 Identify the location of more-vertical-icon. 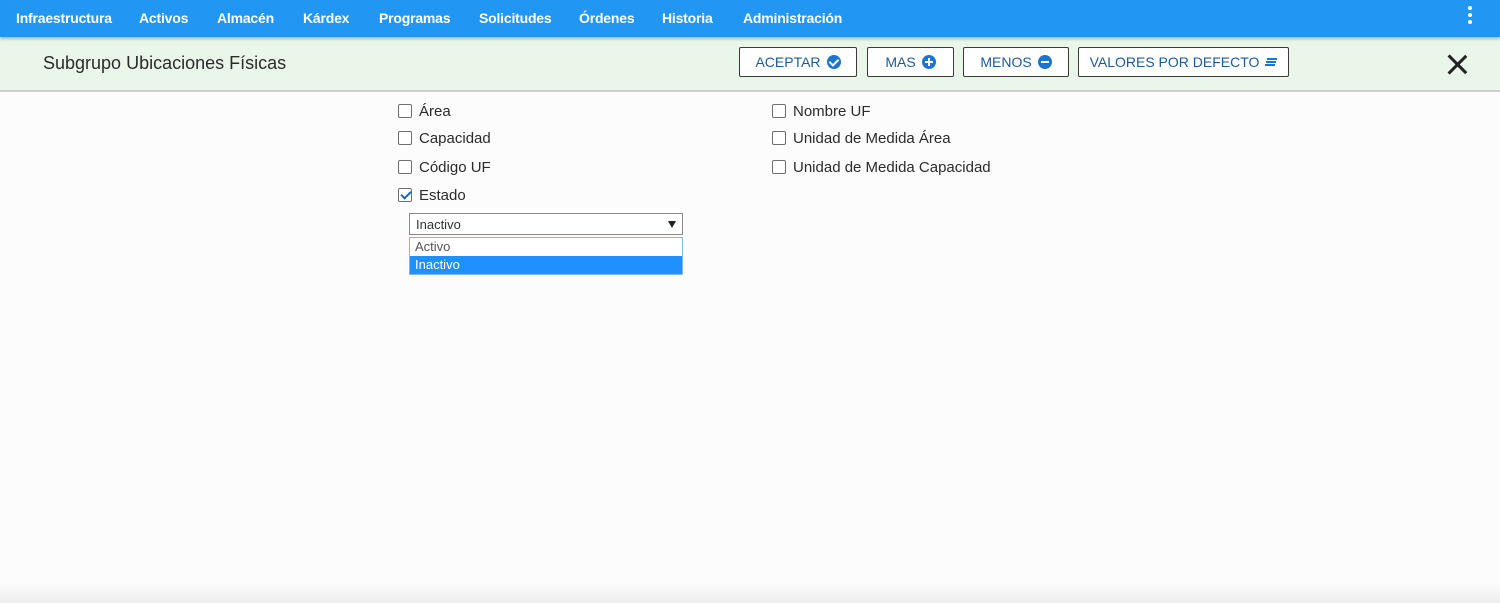
(1470, 17).